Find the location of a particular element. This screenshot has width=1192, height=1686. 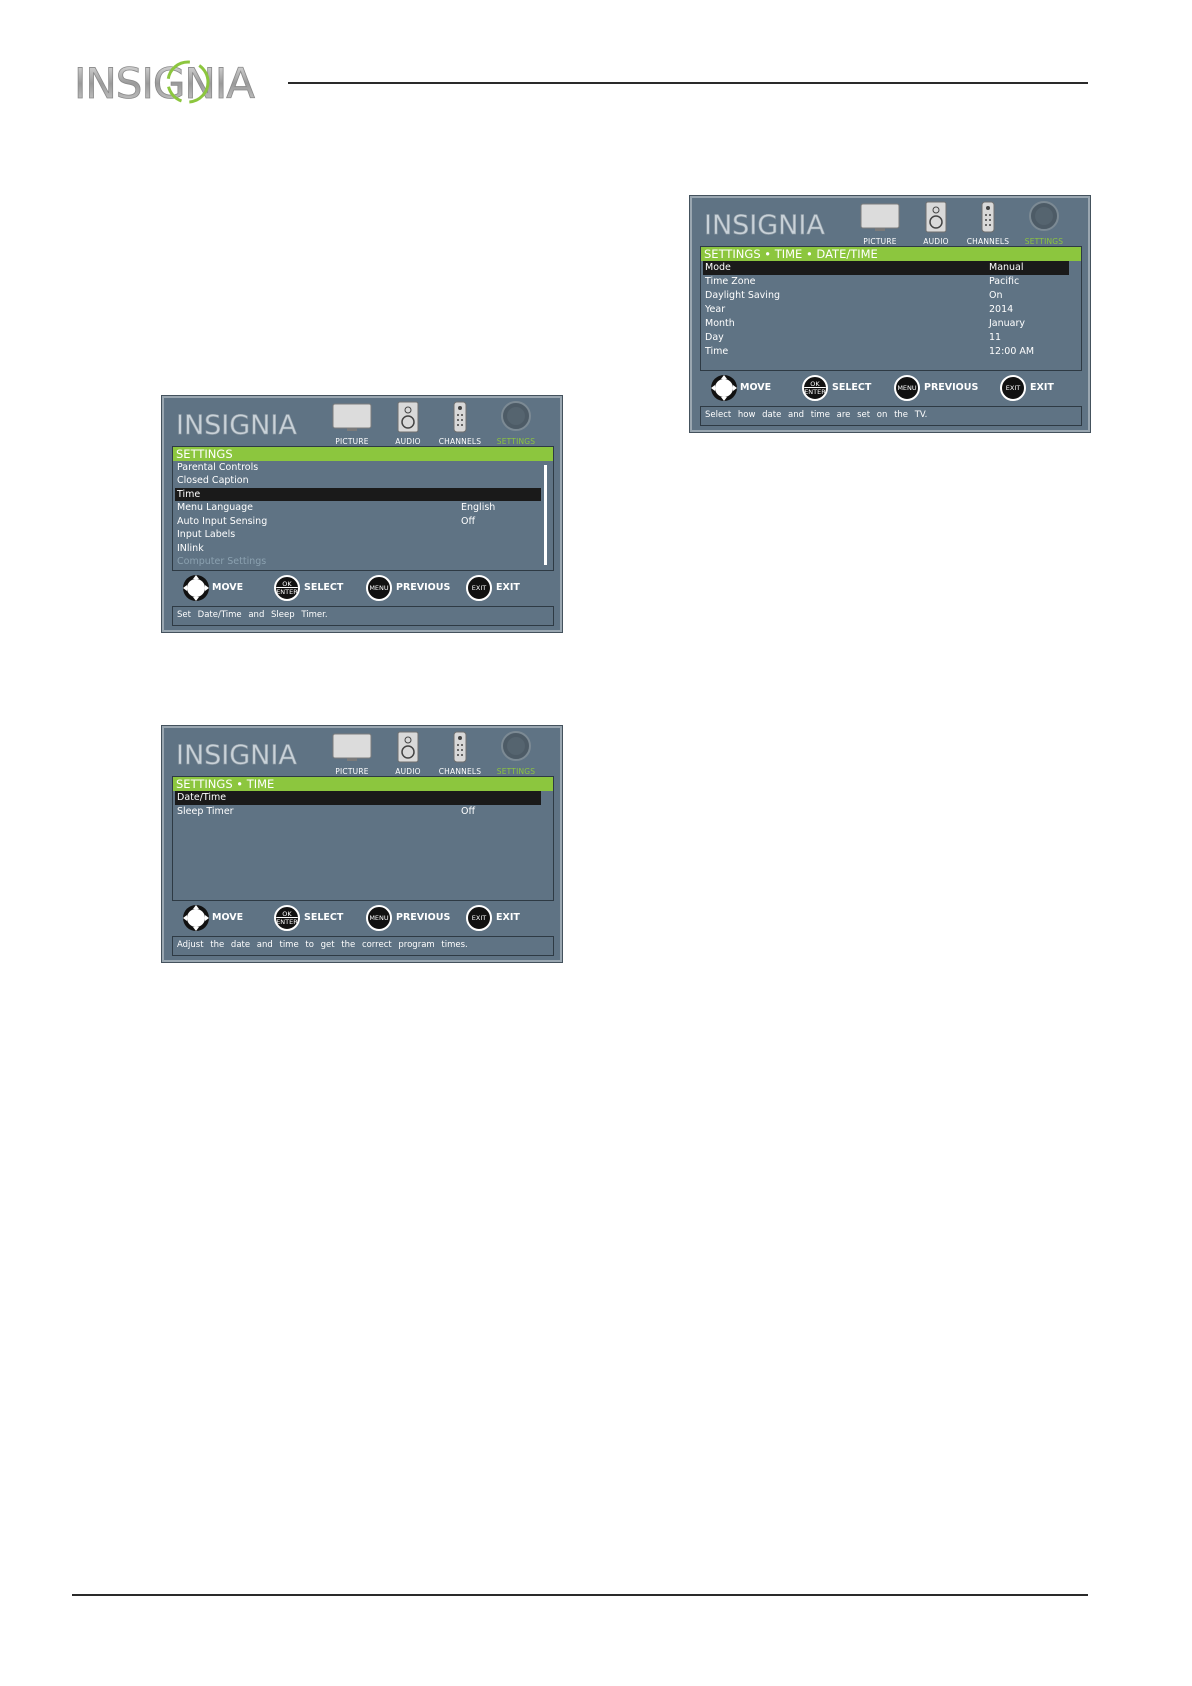

menu-item-menu-language: Menu Language English is located at coordinates (358, 508).